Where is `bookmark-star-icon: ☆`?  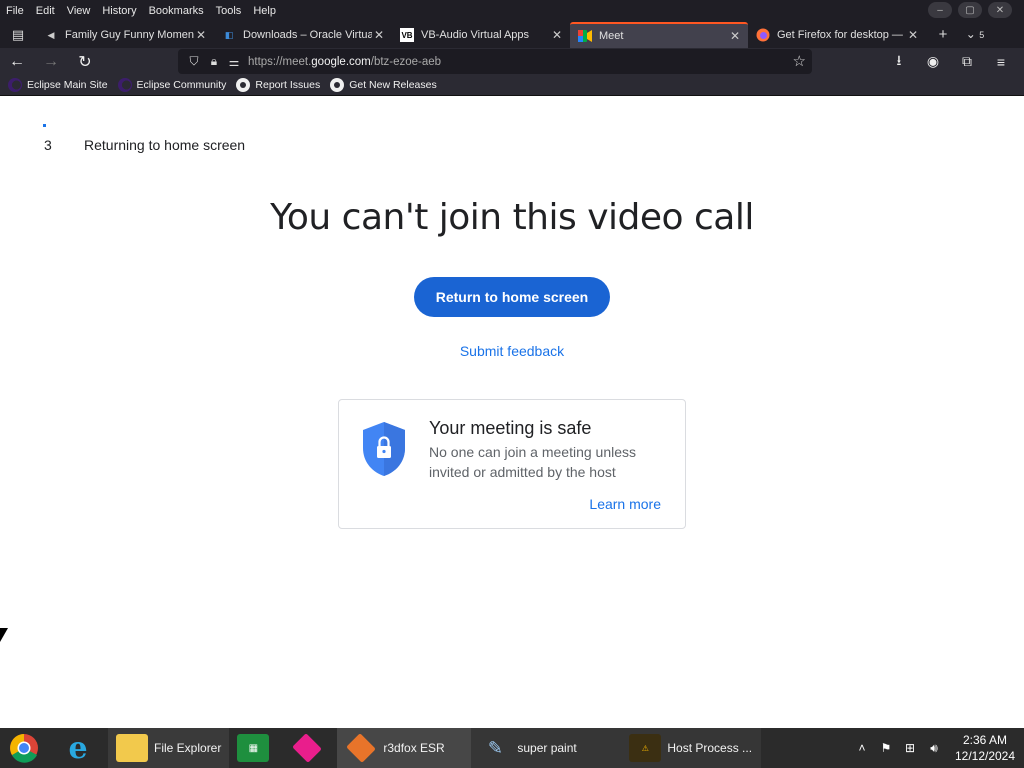 bookmark-star-icon: ☆ is located at coordinates (799, 61).